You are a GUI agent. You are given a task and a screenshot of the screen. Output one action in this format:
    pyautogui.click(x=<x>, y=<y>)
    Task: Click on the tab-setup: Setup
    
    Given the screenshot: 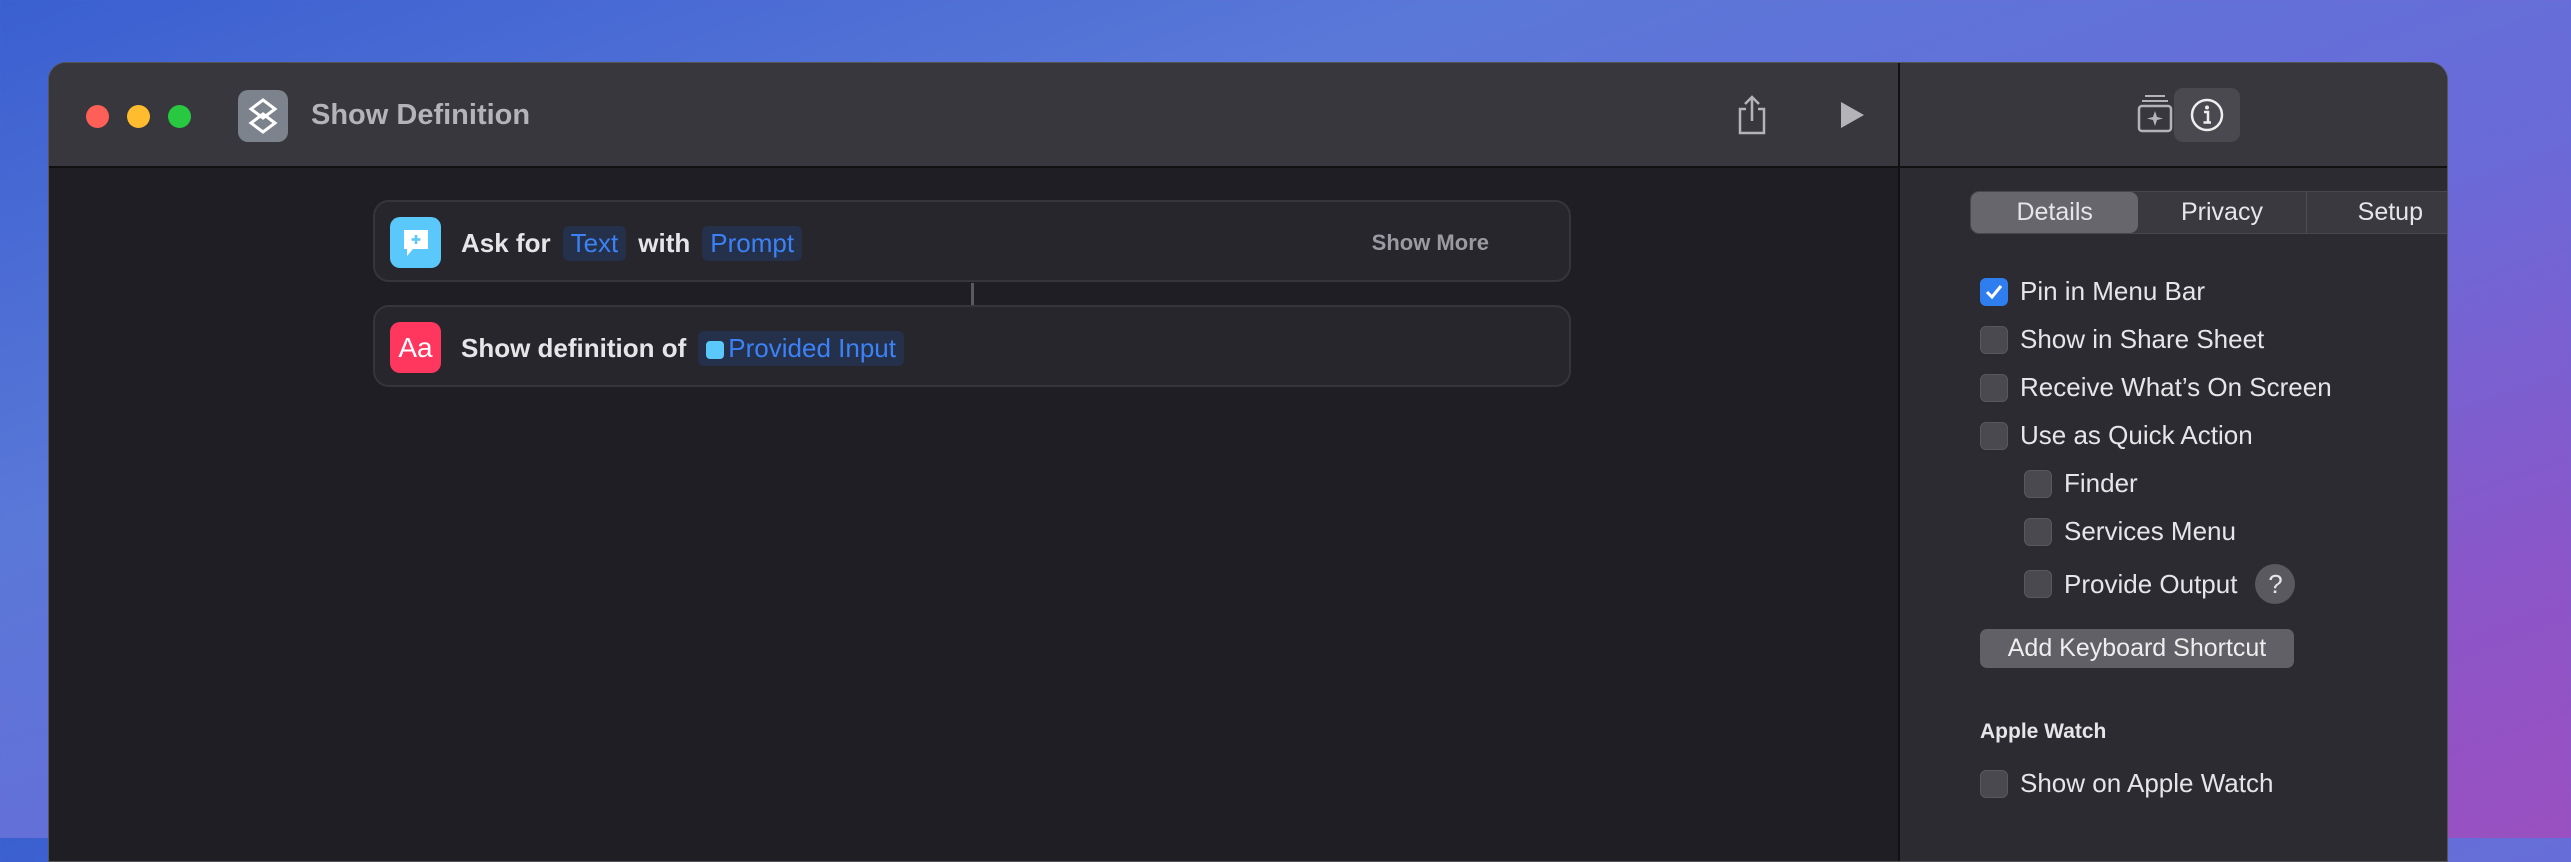 What is the action you would take?
    pyautogui.click(x=2376, y=212)
    